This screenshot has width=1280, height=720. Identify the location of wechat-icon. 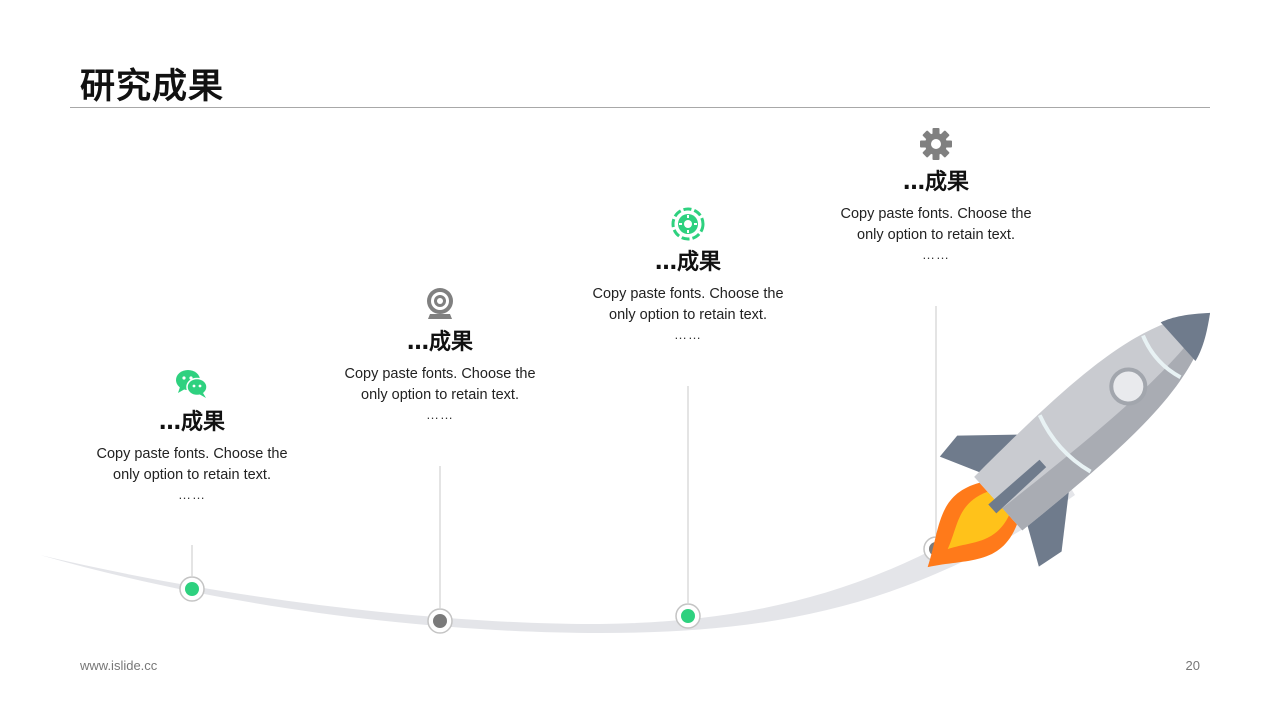
(192, 384).